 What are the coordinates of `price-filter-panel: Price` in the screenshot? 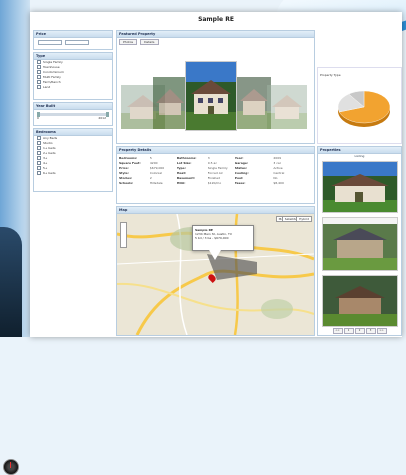 It's located at (73, 40).